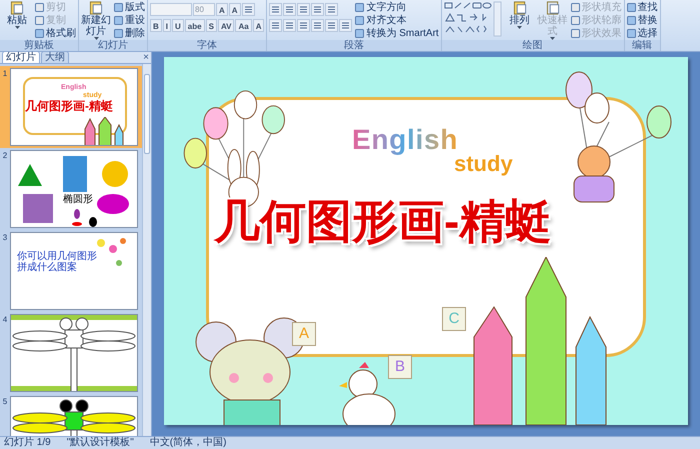 This screenshot has width=700, height=449. I want to click on slide-thumbnail: 你可以用几何图形拼成什么图案, so click(74, 271).